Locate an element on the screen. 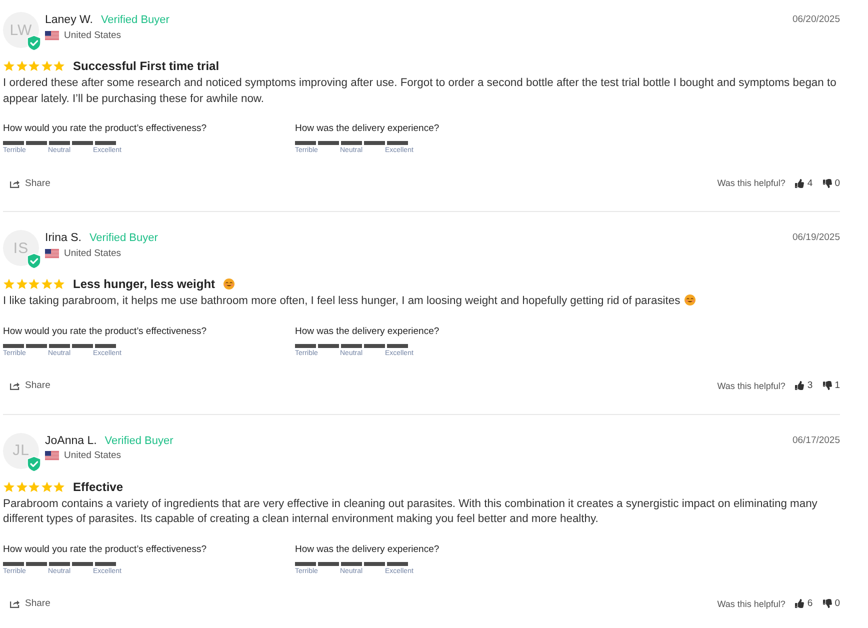 The height and width of the screenshot is (628, 868). upvote-button: 6 is located at coordinates (804, 603).